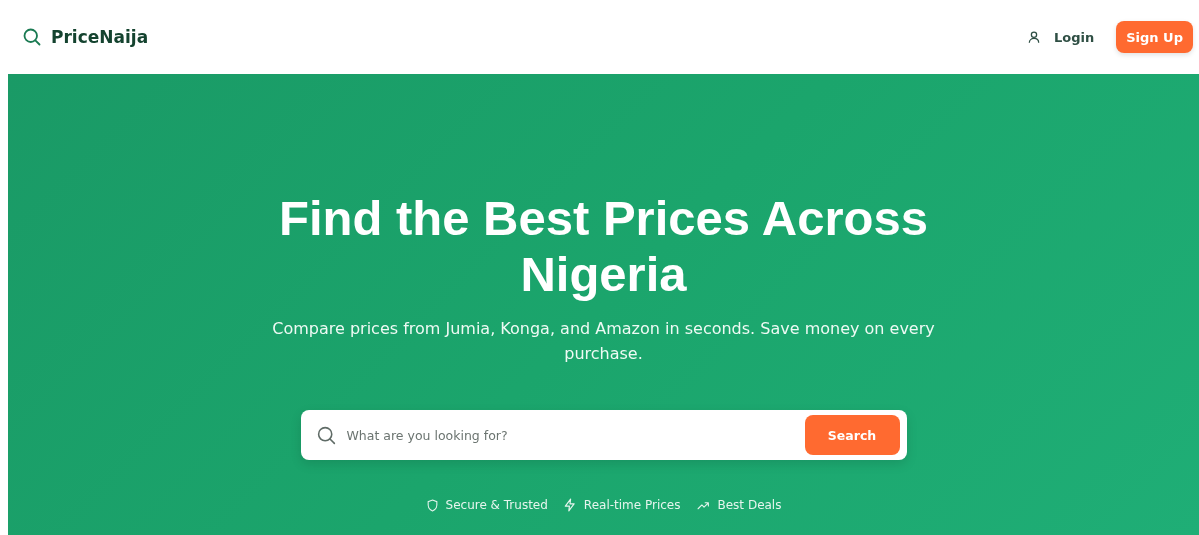 The image size is (1199, 535). What do you see at coordinates (496, 505) in the screenshot?
I see `feature-label: Secure & Trusted` at bounding box center [496, 505].